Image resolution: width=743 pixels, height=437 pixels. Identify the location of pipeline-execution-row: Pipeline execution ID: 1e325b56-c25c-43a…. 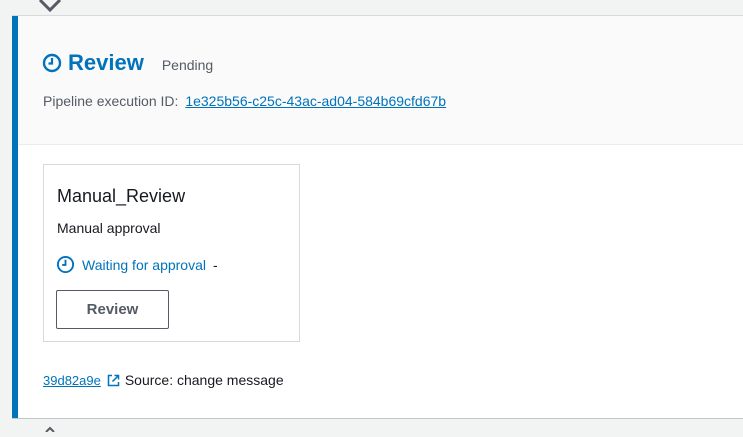
(244, 101).